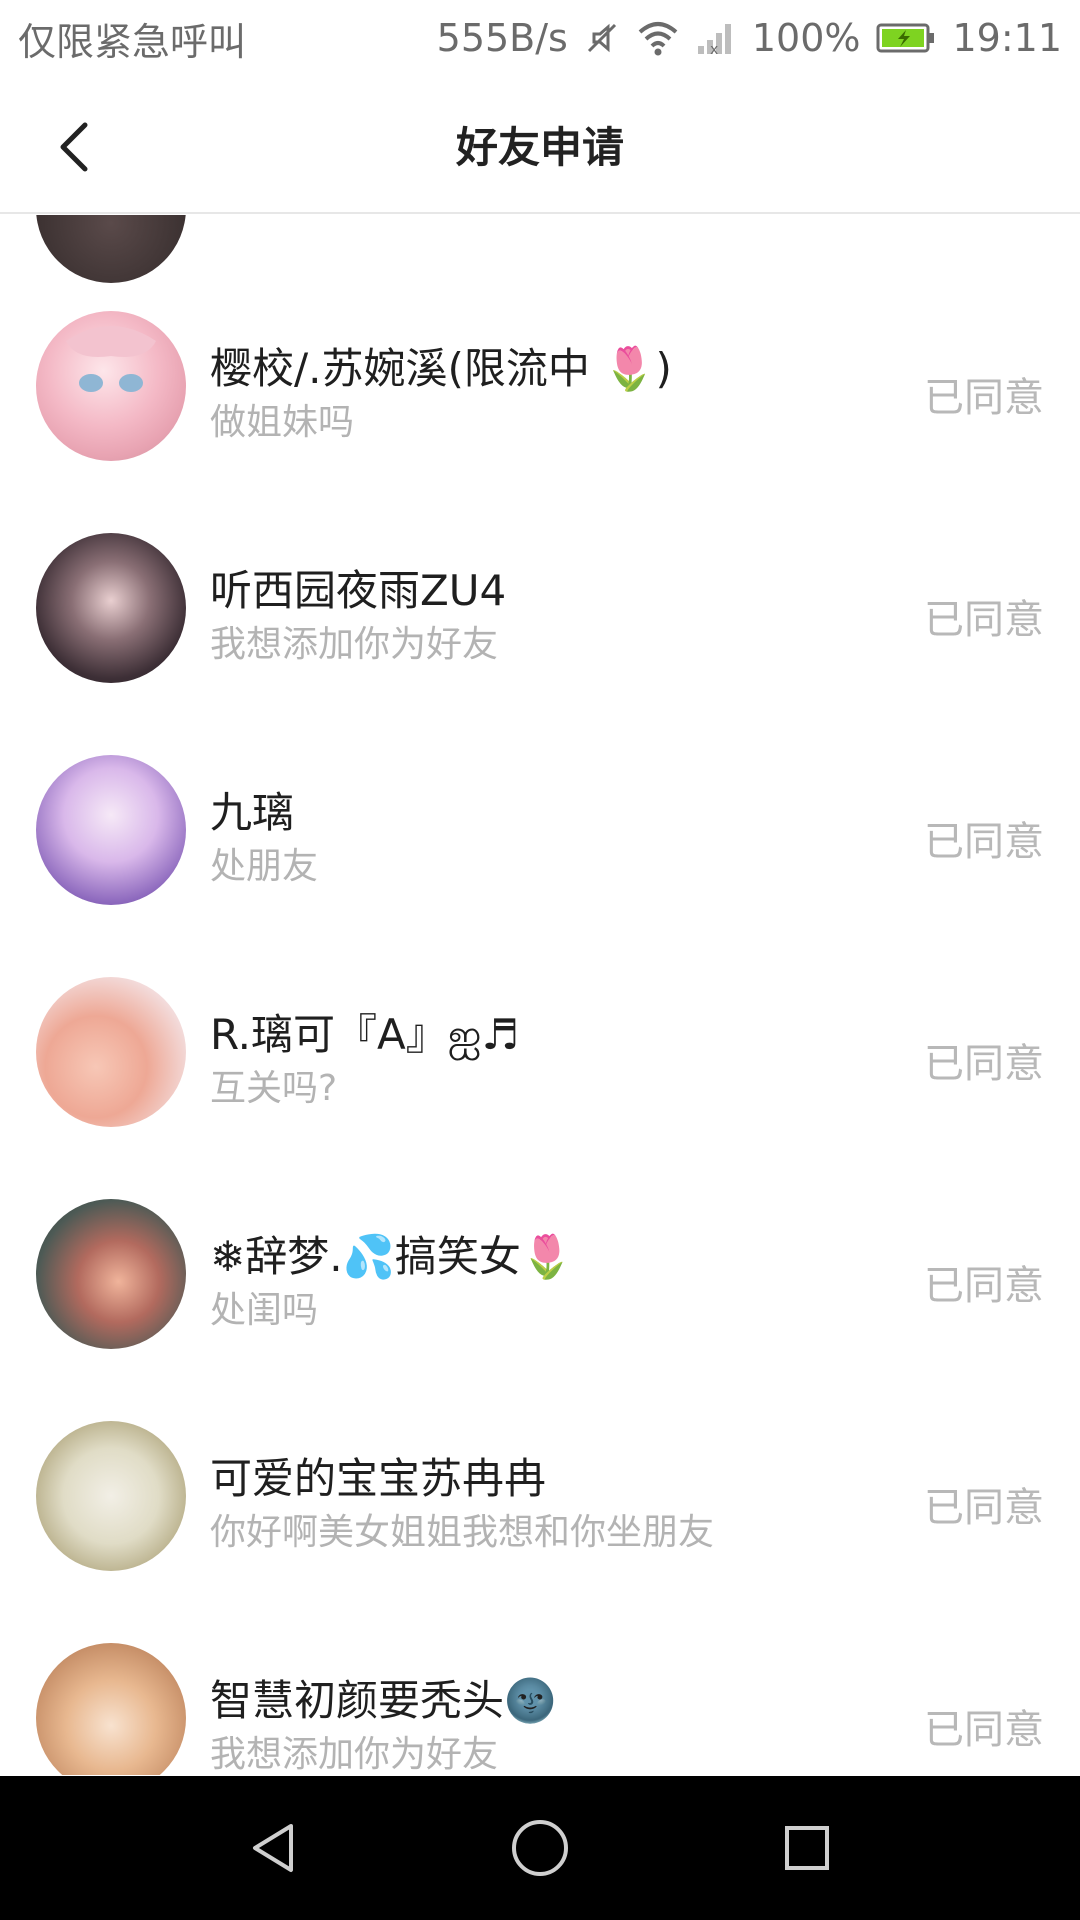 The height and width of the screenshot is (1920, 1080). I want to click on circle-home-icon, so click(539, 1848).